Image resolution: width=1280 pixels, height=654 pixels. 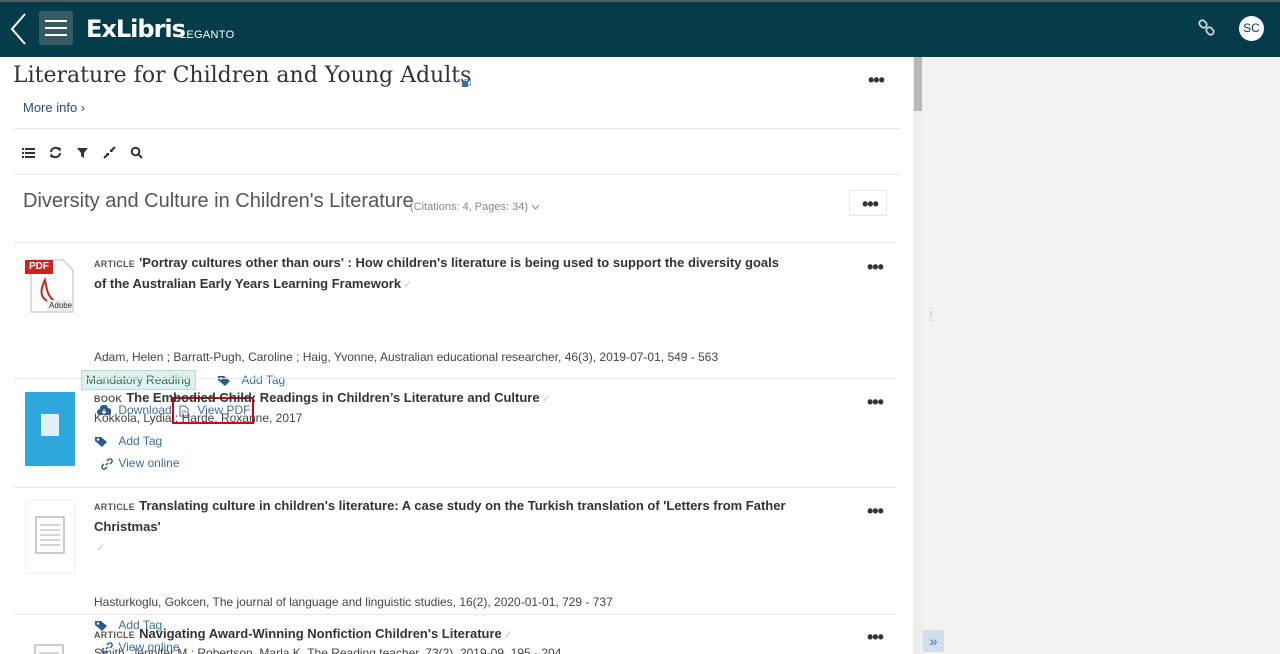 I want to click on main-scrollbar, so click(x=918, y=355).